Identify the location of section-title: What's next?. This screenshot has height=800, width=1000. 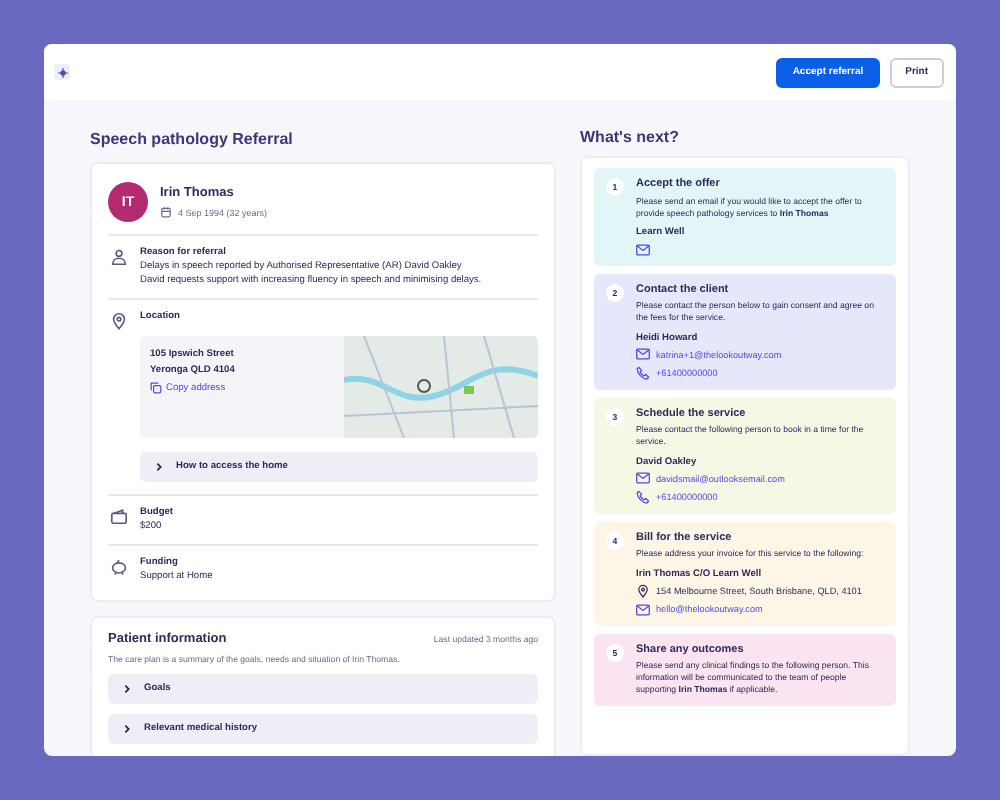
(630, 137).